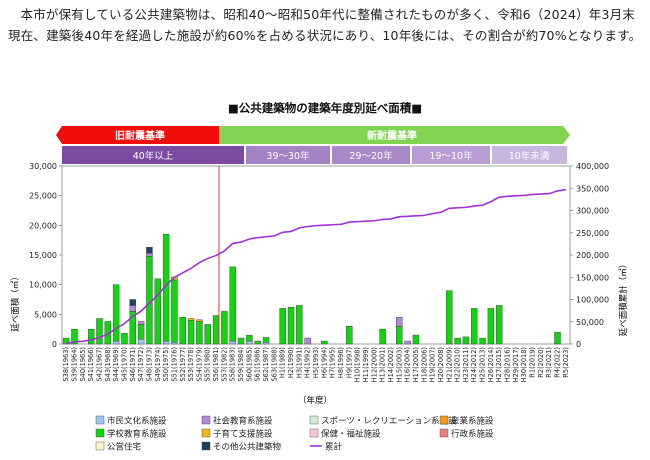 Image resolution: width=650 pixels, height=460 pixels. What do you see at coordinates (208, 364) in the screenshot?
I see `x-tick-label: S55(1980)` at bounding box center [208, 364].